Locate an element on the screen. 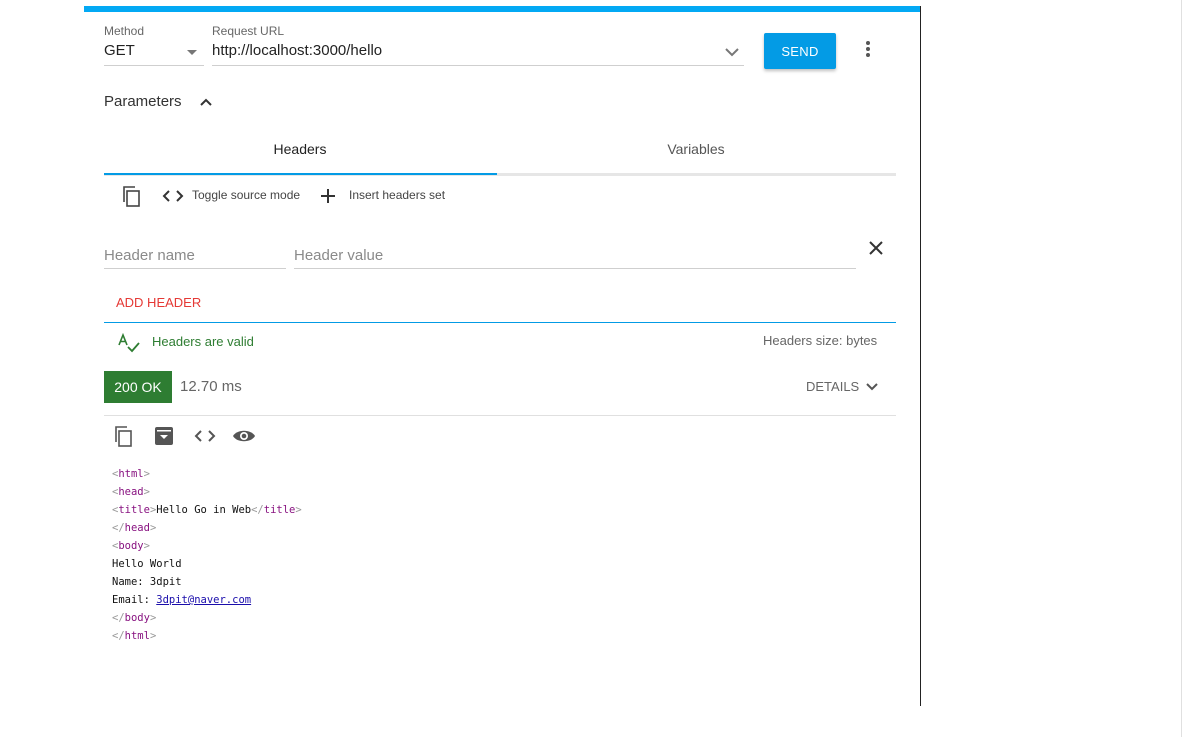 The image size is (1182, 737). eye-icon is located at coordinates (244, 436).